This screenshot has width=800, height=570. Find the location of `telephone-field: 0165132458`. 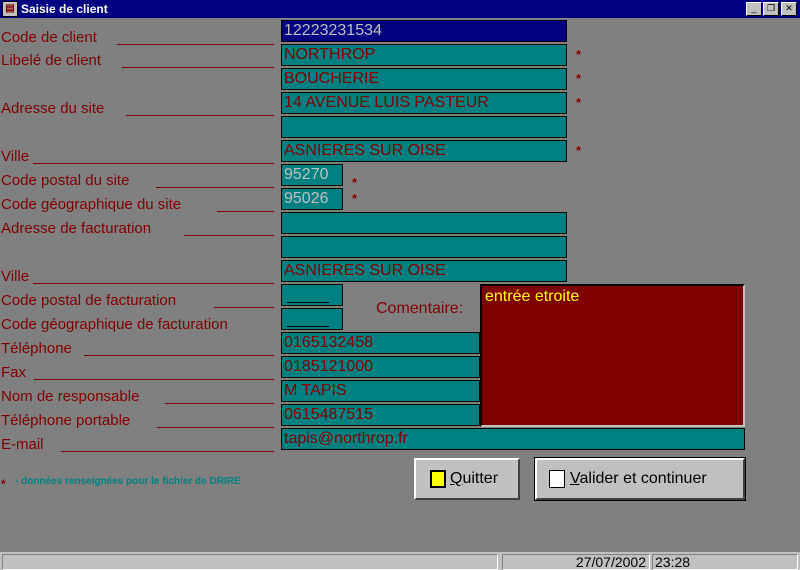

telephone-field: 0165132458 is located at coordinates (380, 343).